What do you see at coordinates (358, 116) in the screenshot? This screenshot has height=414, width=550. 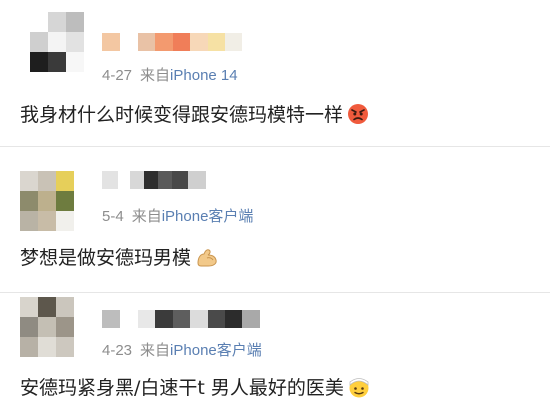 I see `angry-face-emoji` at bounding box center [358, 116].